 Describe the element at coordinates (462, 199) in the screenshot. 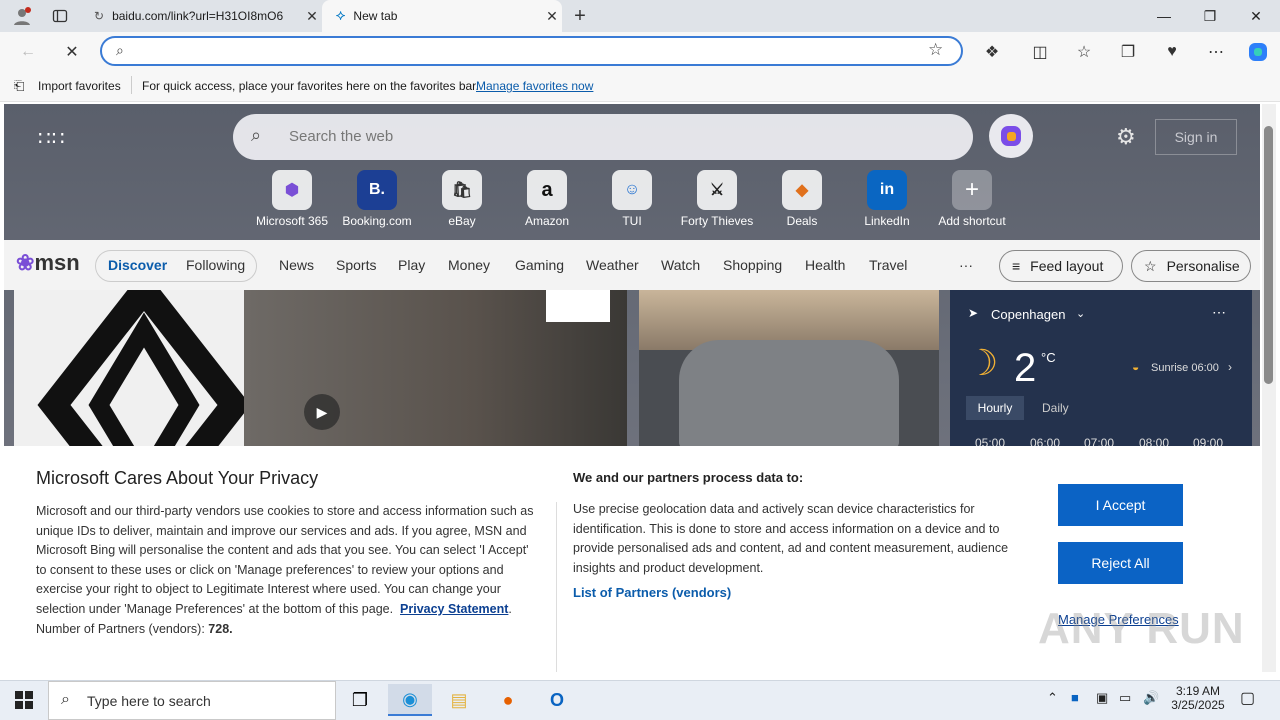

I see `shortcut-ebay: 🛍 eBay` at that location.